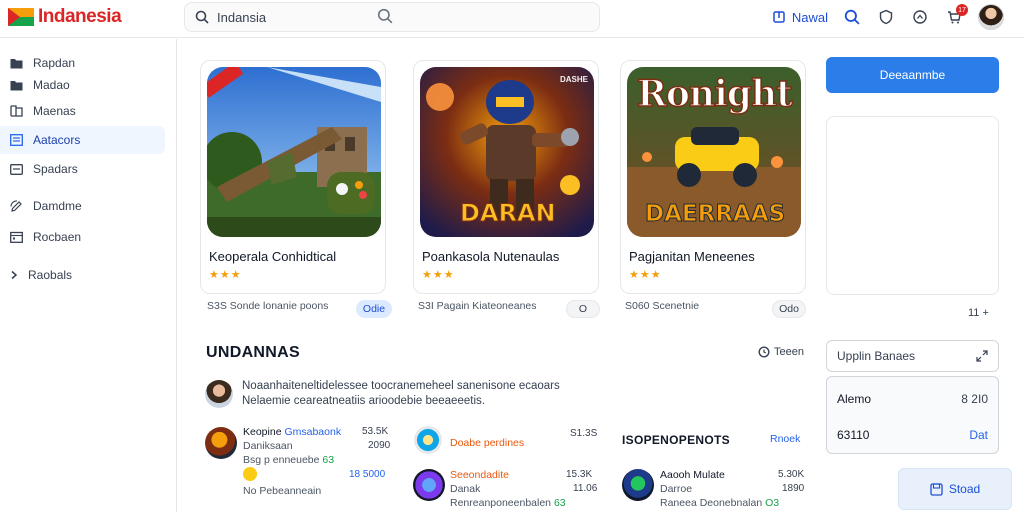 This screenshot has height=512, width=1024. What do you see at coordinates (579, 474) in the screenshot?
I see `list-item-count: 15.3K` at bounding box center [579, 474].